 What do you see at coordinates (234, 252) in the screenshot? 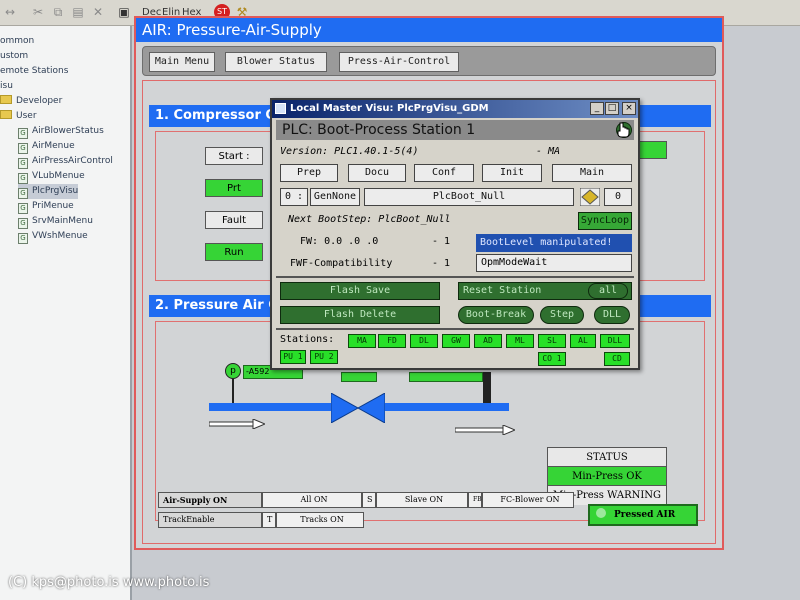
I see `run-indicator: Run` at bounding box center [234, 252].